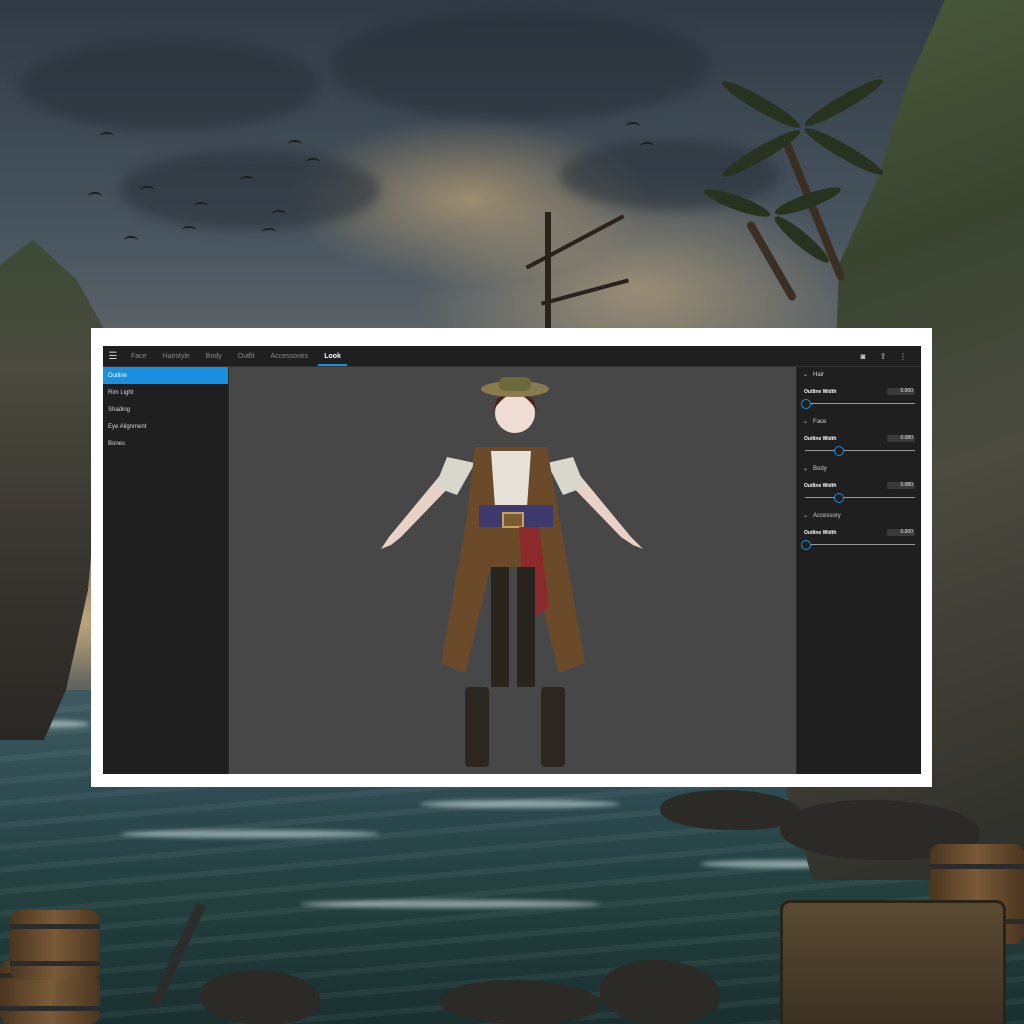  Describe the element at coordinates (859, 484) in the screenshot. I see `body-section: ⌄ Body Outline Width 0.080` at that location.